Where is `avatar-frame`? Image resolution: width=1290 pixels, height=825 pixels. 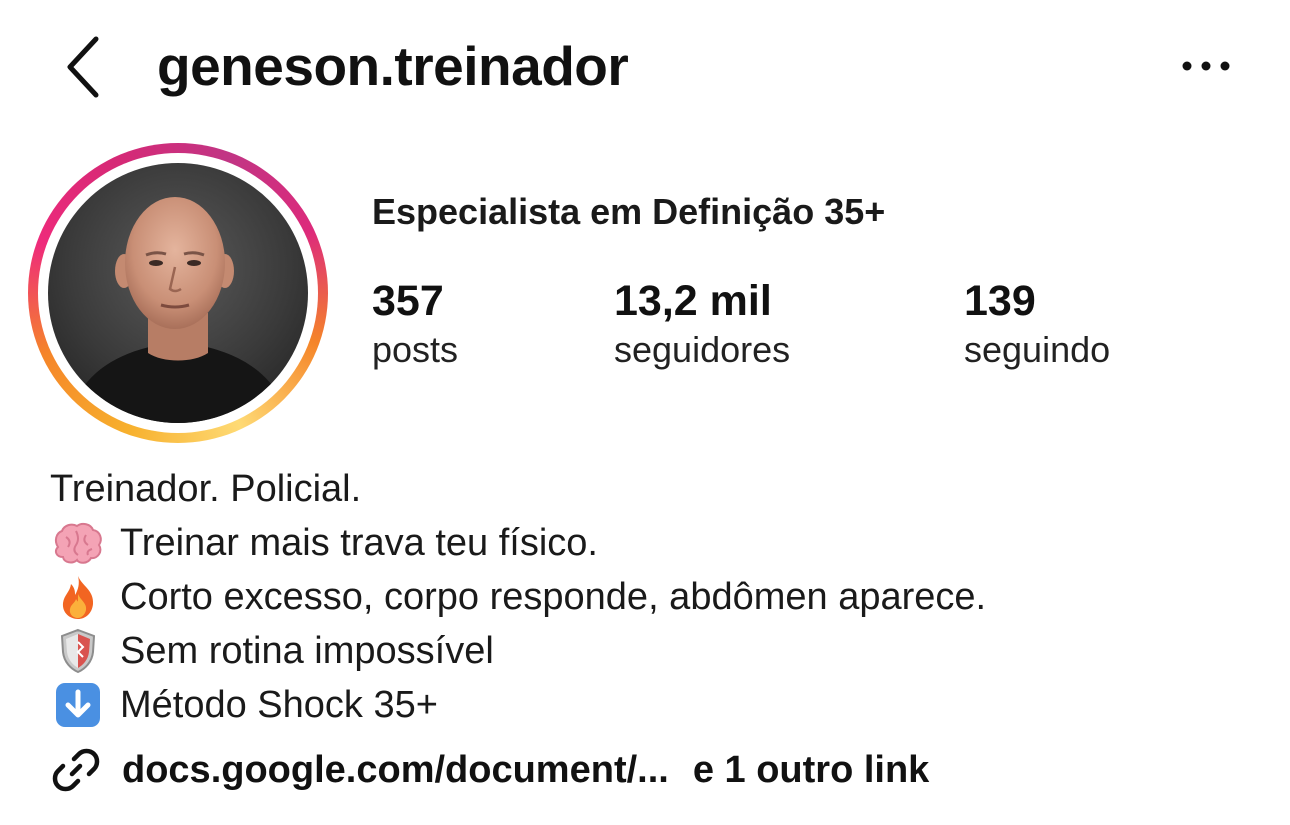 avatar-frame is located at coordinates (178, 293).